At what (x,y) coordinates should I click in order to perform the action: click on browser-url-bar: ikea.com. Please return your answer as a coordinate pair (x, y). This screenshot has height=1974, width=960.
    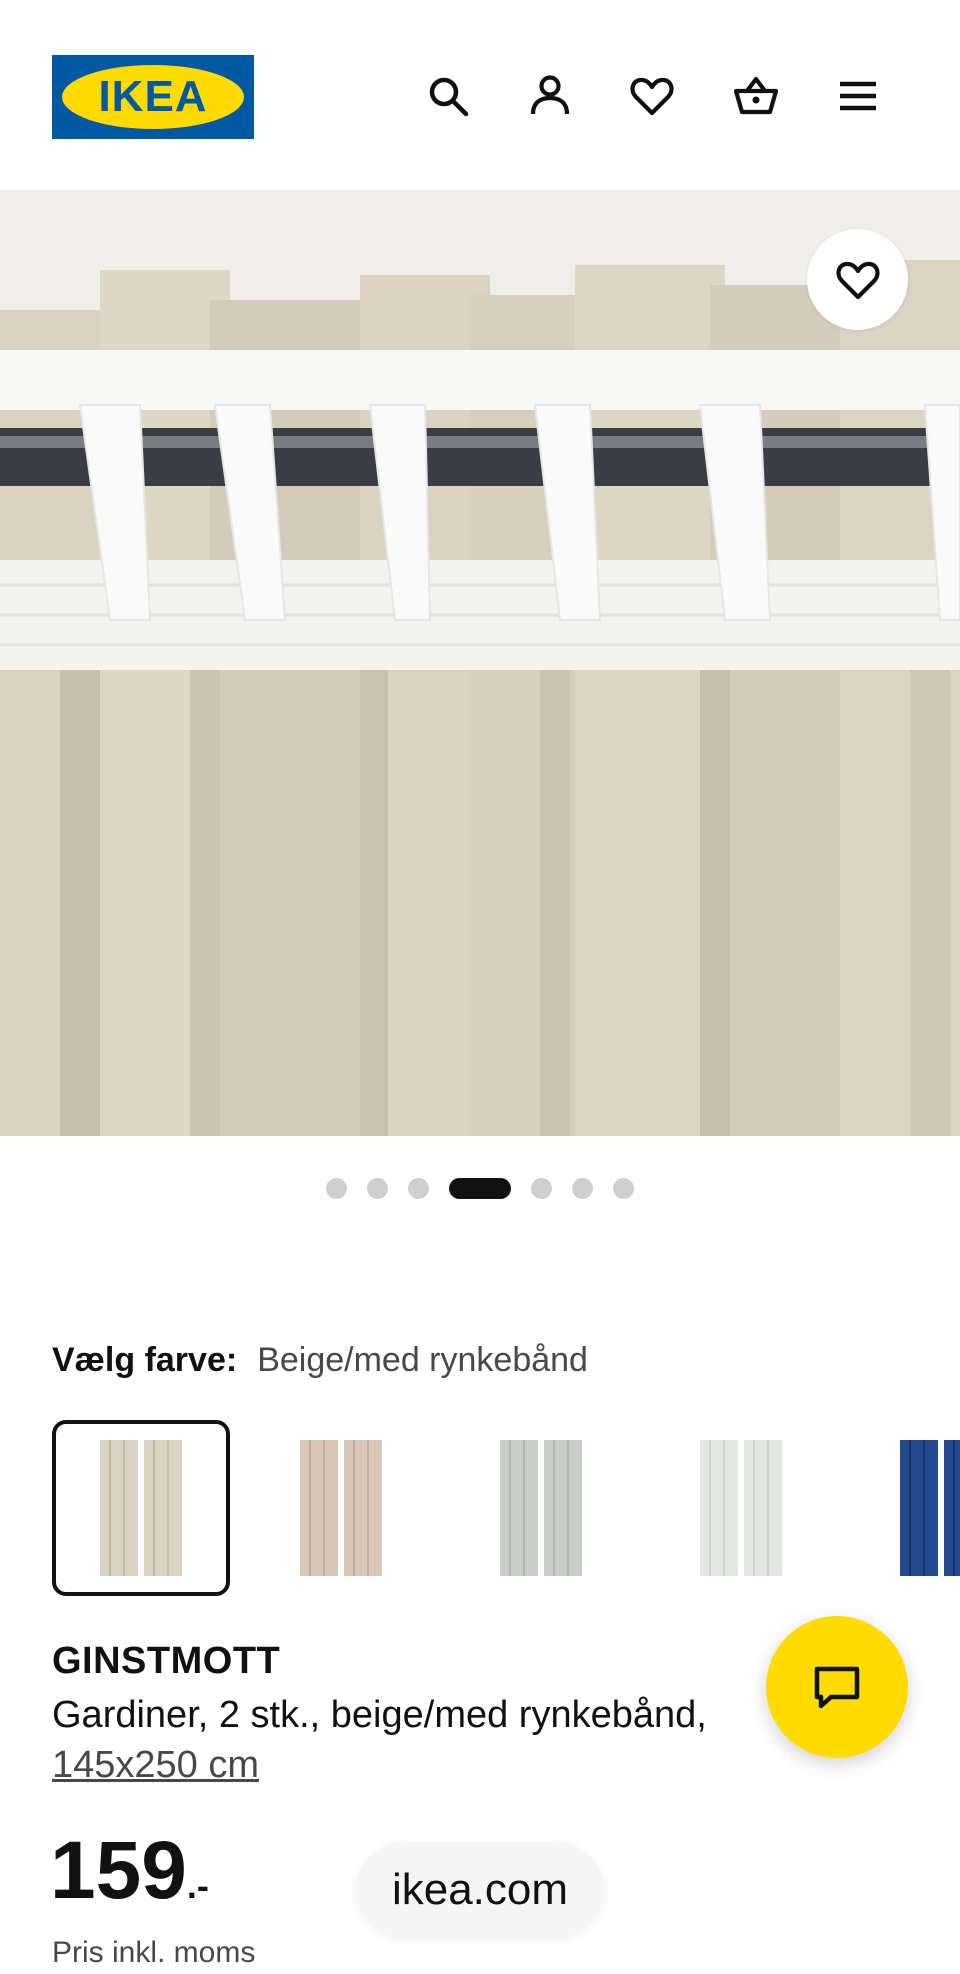
    Looking at the image, I should click on (480, 1890).